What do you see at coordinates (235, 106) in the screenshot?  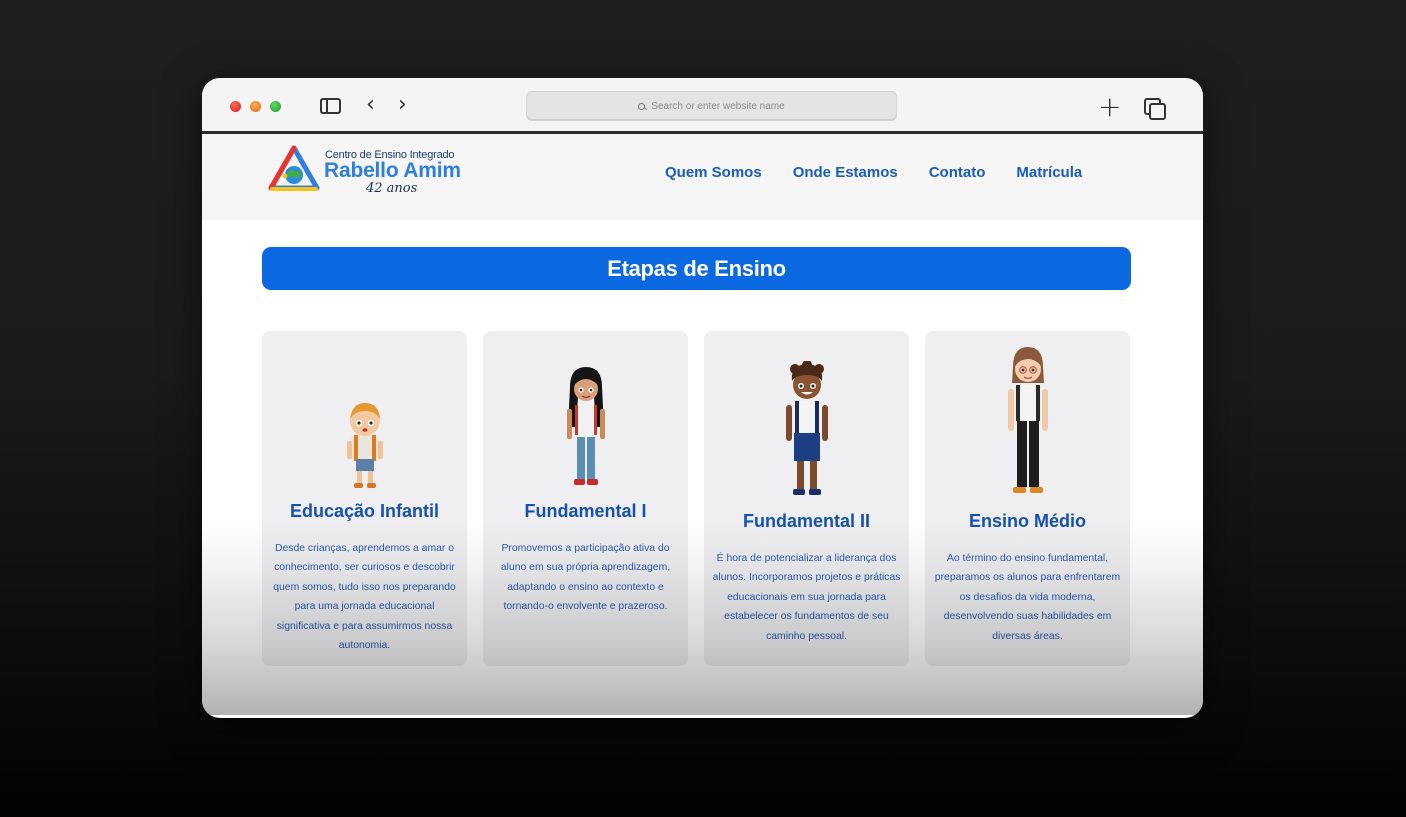 I see `close-window-button` at bounding box center [235, 106].